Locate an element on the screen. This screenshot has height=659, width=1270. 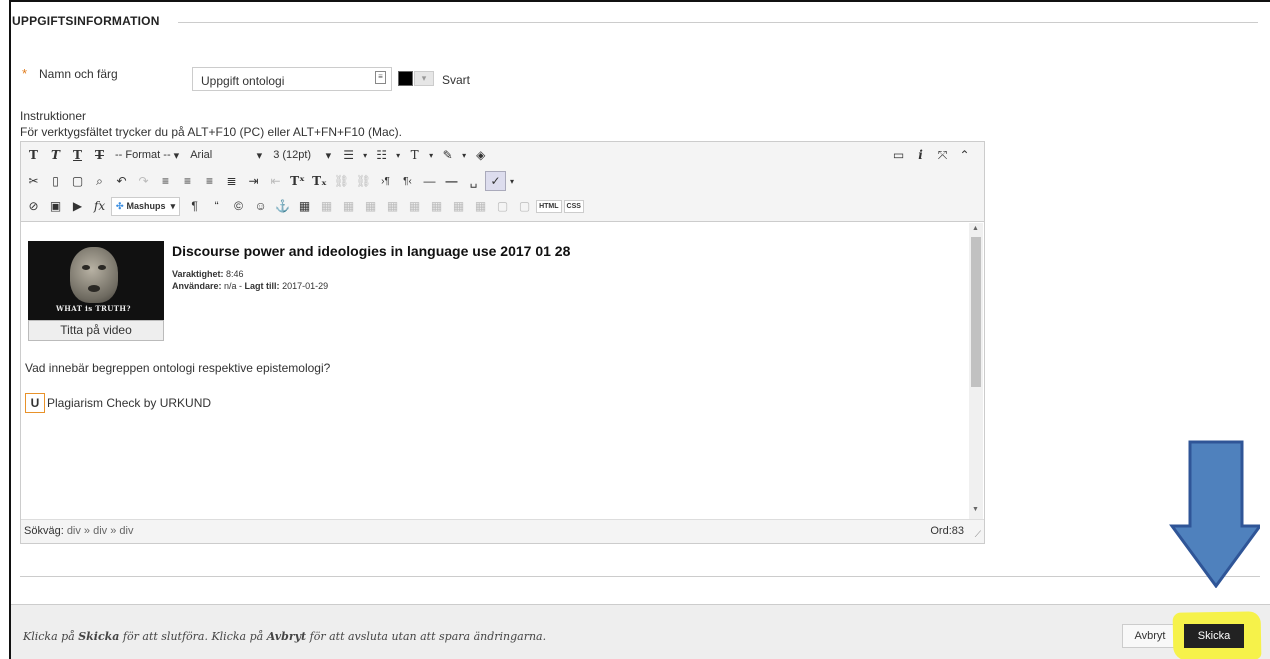
paragraph-icon: ¶ is located at coordinates (194, 206).